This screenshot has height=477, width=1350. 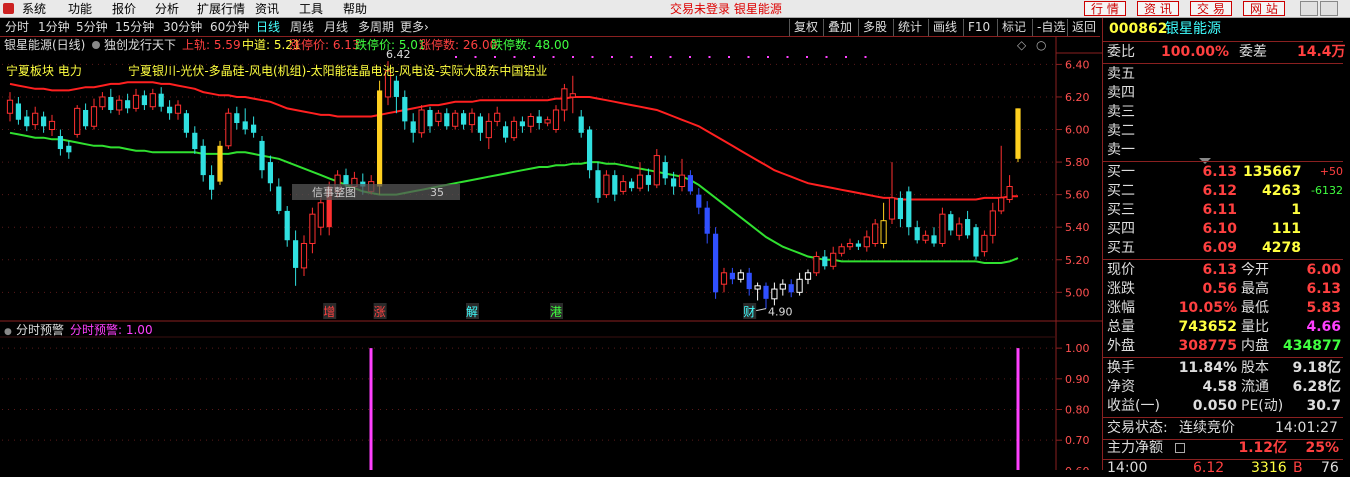 What do you see at coordinates (380, 311) in the screenshot?
I see `event-marker-2: 涨` at bounding box center [380, 311].